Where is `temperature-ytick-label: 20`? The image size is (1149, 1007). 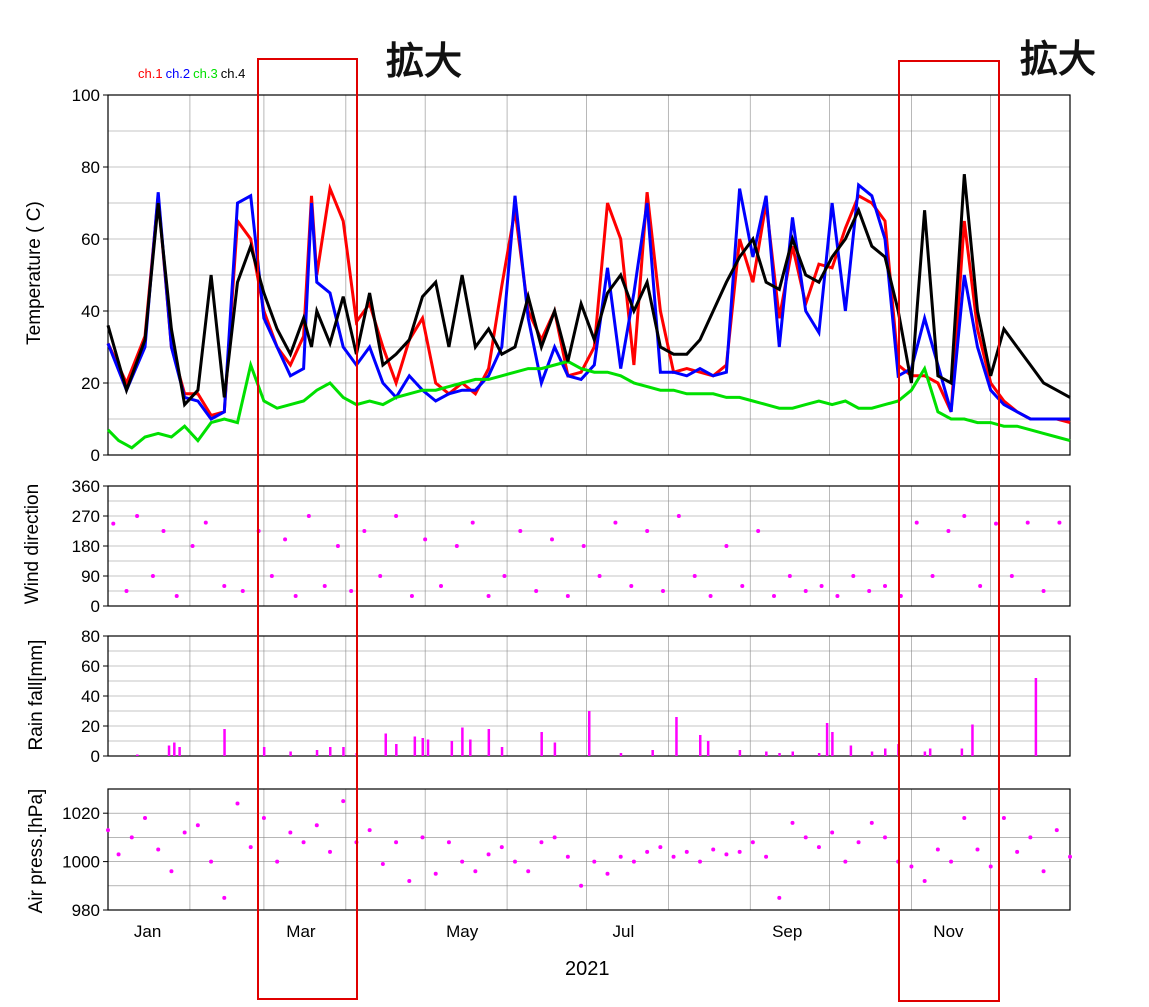 temperature-ytick-label: 20 is located at coordinates (90, 383).